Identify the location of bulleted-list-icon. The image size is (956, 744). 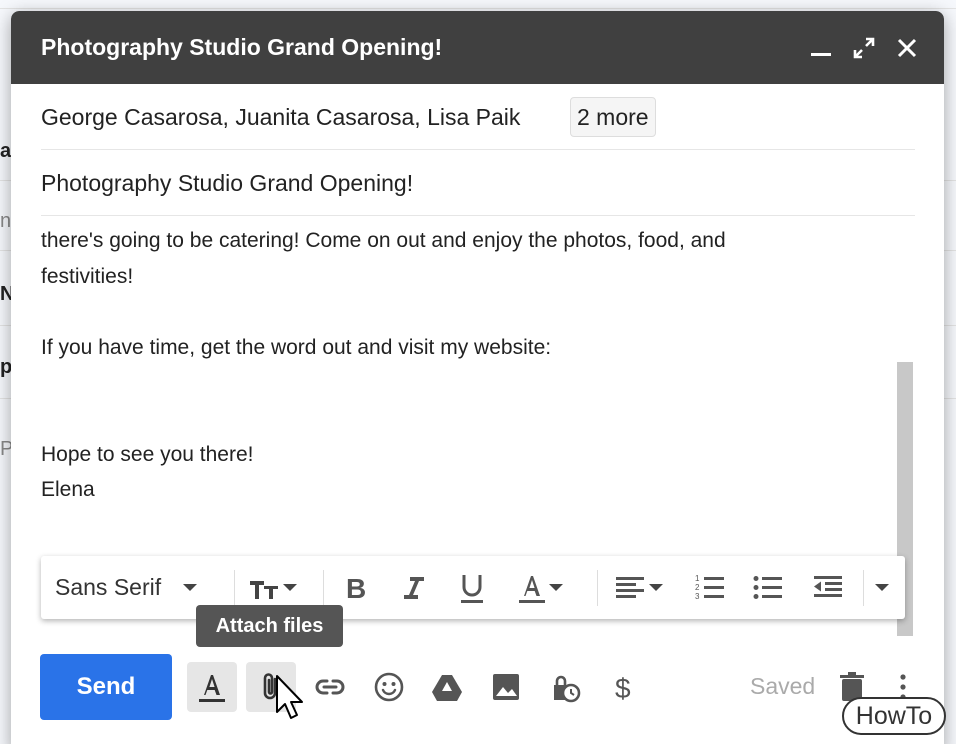
(767, 587).